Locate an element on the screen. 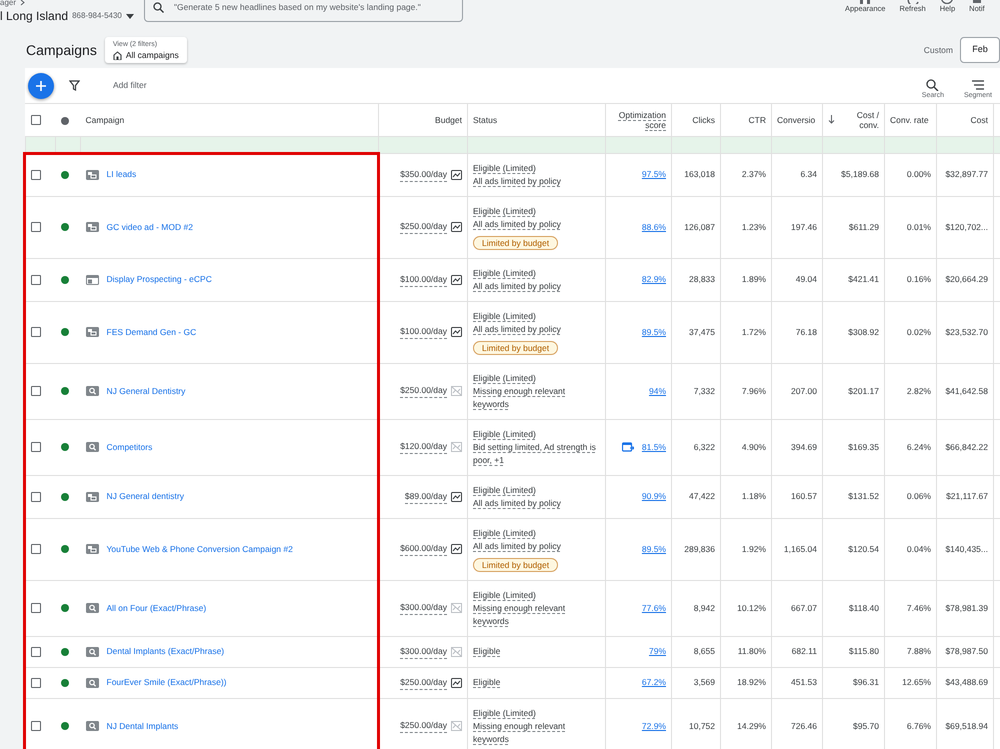  table-cell: 197.46 is located at coordinates (804, 227).